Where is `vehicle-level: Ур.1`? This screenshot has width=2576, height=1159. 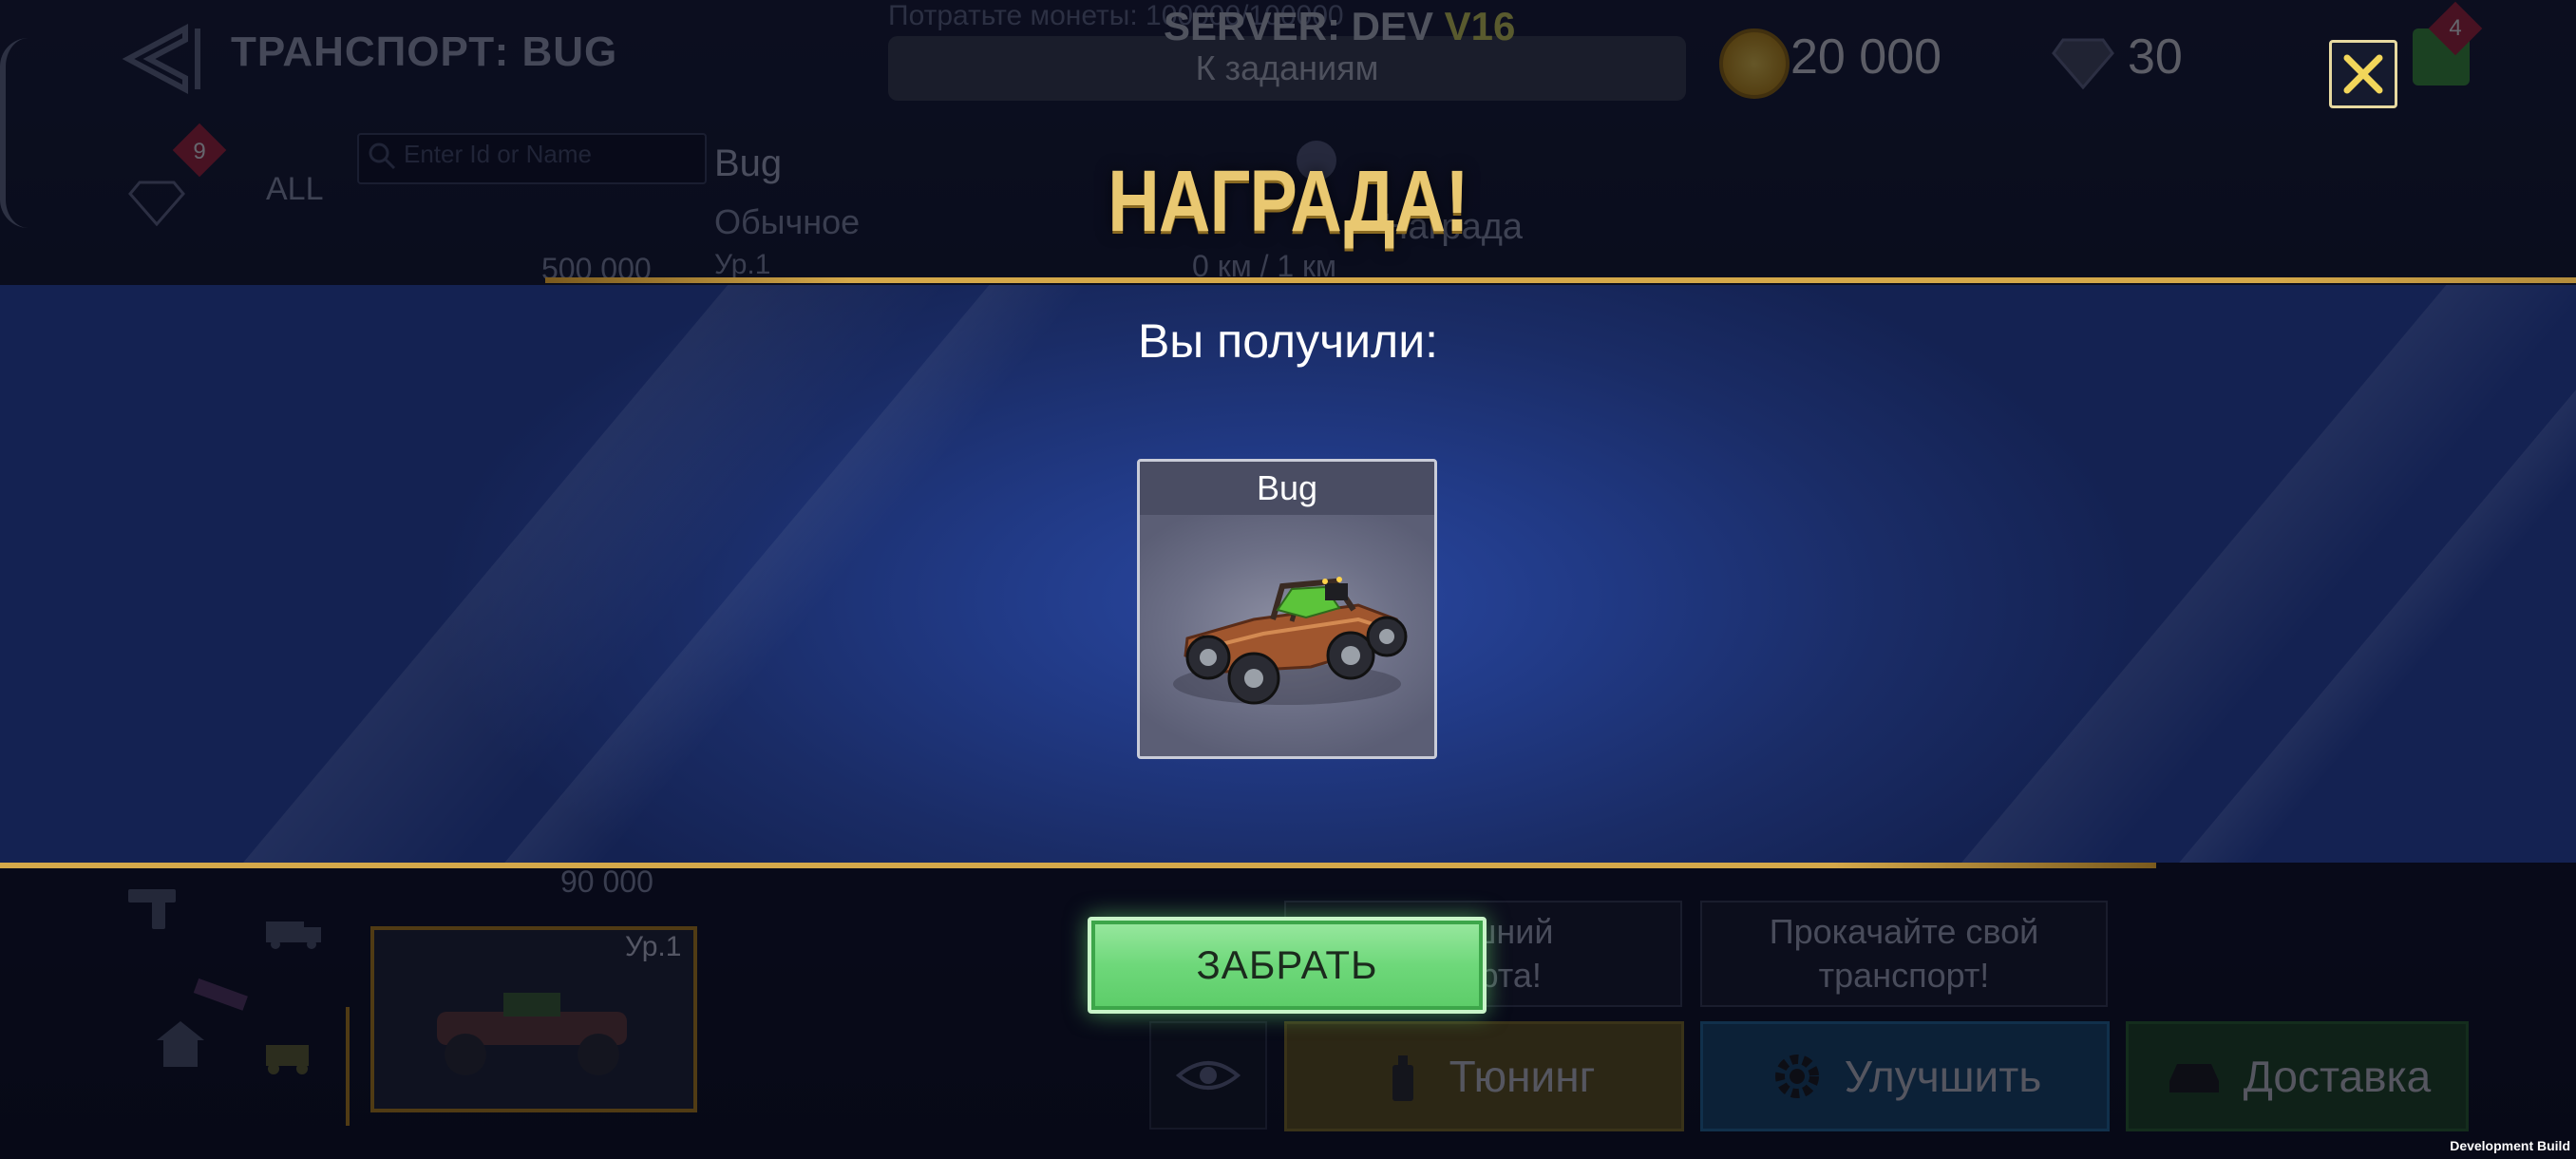 vehicle-level: Ур.1 is located at coordinates (742, 264).